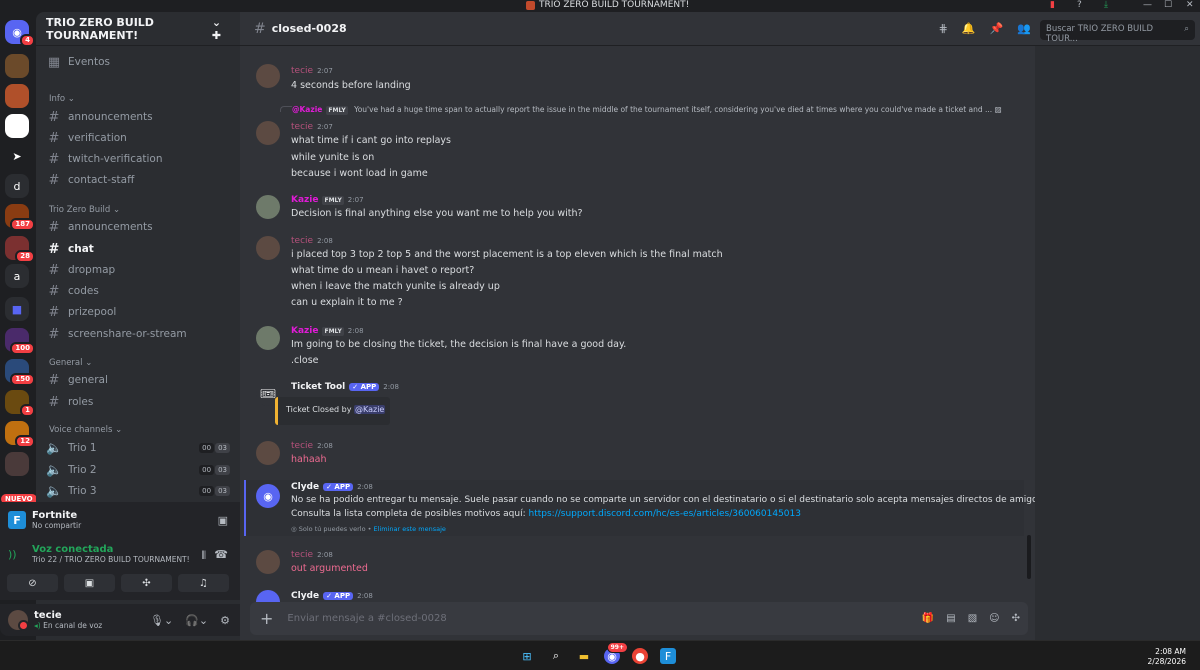 The image size is (1200, 670). Describe the element at coordinates (161, 620) in the screenshot. I see `mic-icon: 🎙⌄` at that location.